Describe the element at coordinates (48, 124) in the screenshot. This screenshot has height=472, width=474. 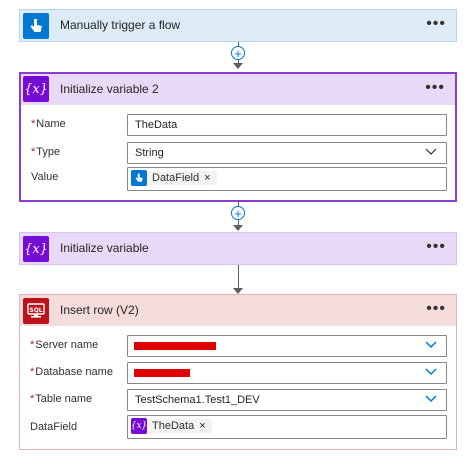
I see `name-label: *Name` at that location.